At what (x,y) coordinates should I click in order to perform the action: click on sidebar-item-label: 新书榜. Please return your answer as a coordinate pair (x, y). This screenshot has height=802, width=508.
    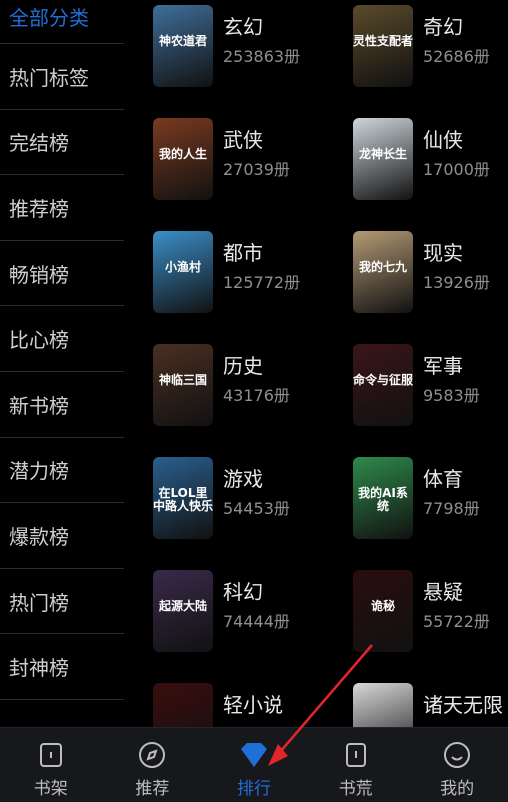
    Looking at the image, I should click on (39, 405).